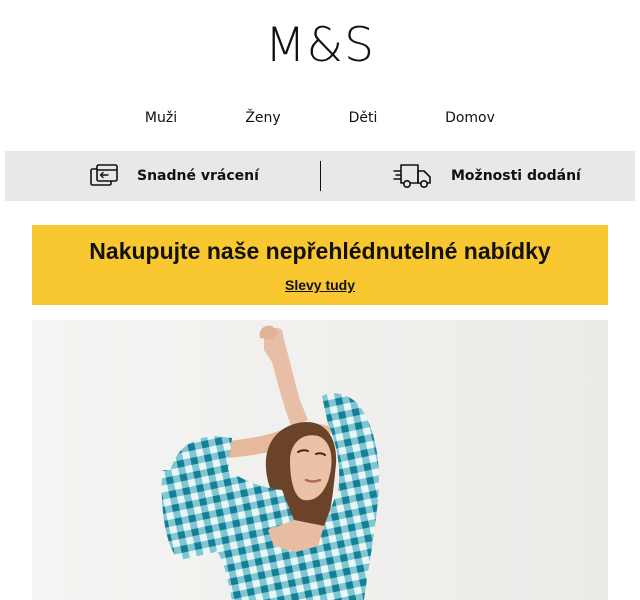 The height and width of the screenshot is (600, 640). What do you see at coordinates (198, 176) in the screenshot?
I see `easy-returns-label: Snadné vrácení` at bounding box center [198, 176].